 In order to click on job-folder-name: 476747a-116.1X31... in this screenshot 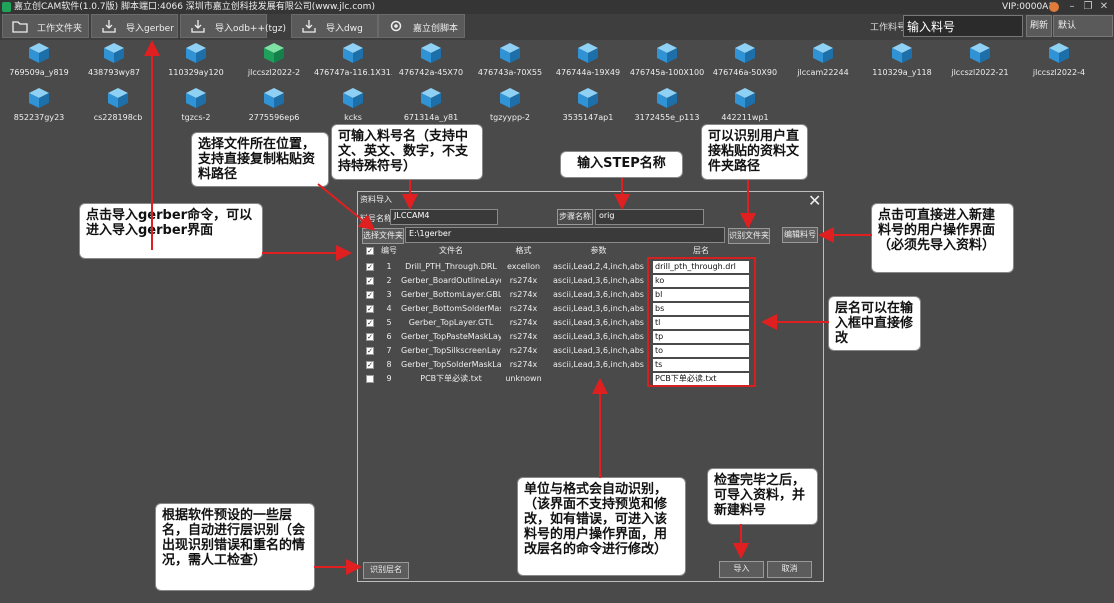, I will do `click(353, 72)`.